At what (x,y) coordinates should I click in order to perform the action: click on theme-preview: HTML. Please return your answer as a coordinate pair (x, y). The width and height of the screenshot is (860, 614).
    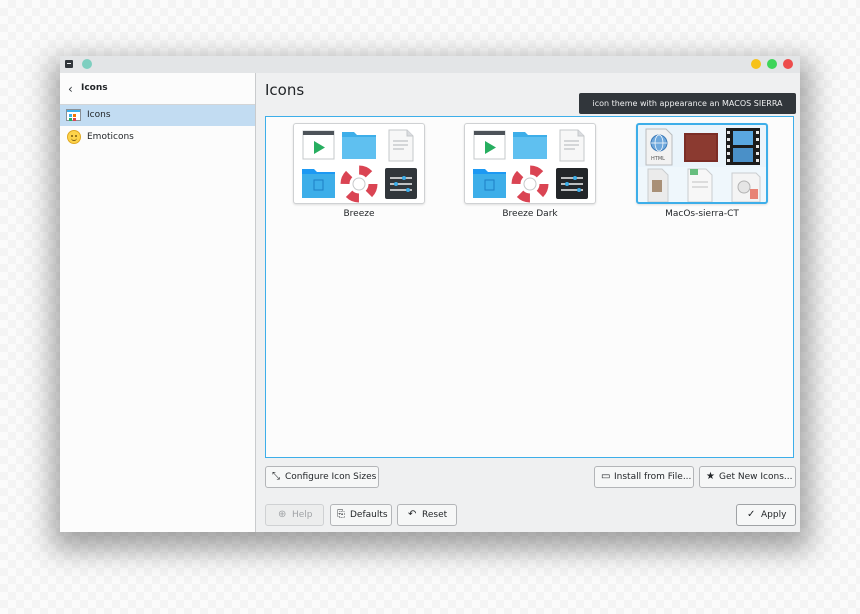
    Looking at the image, I should click on (702, 163).